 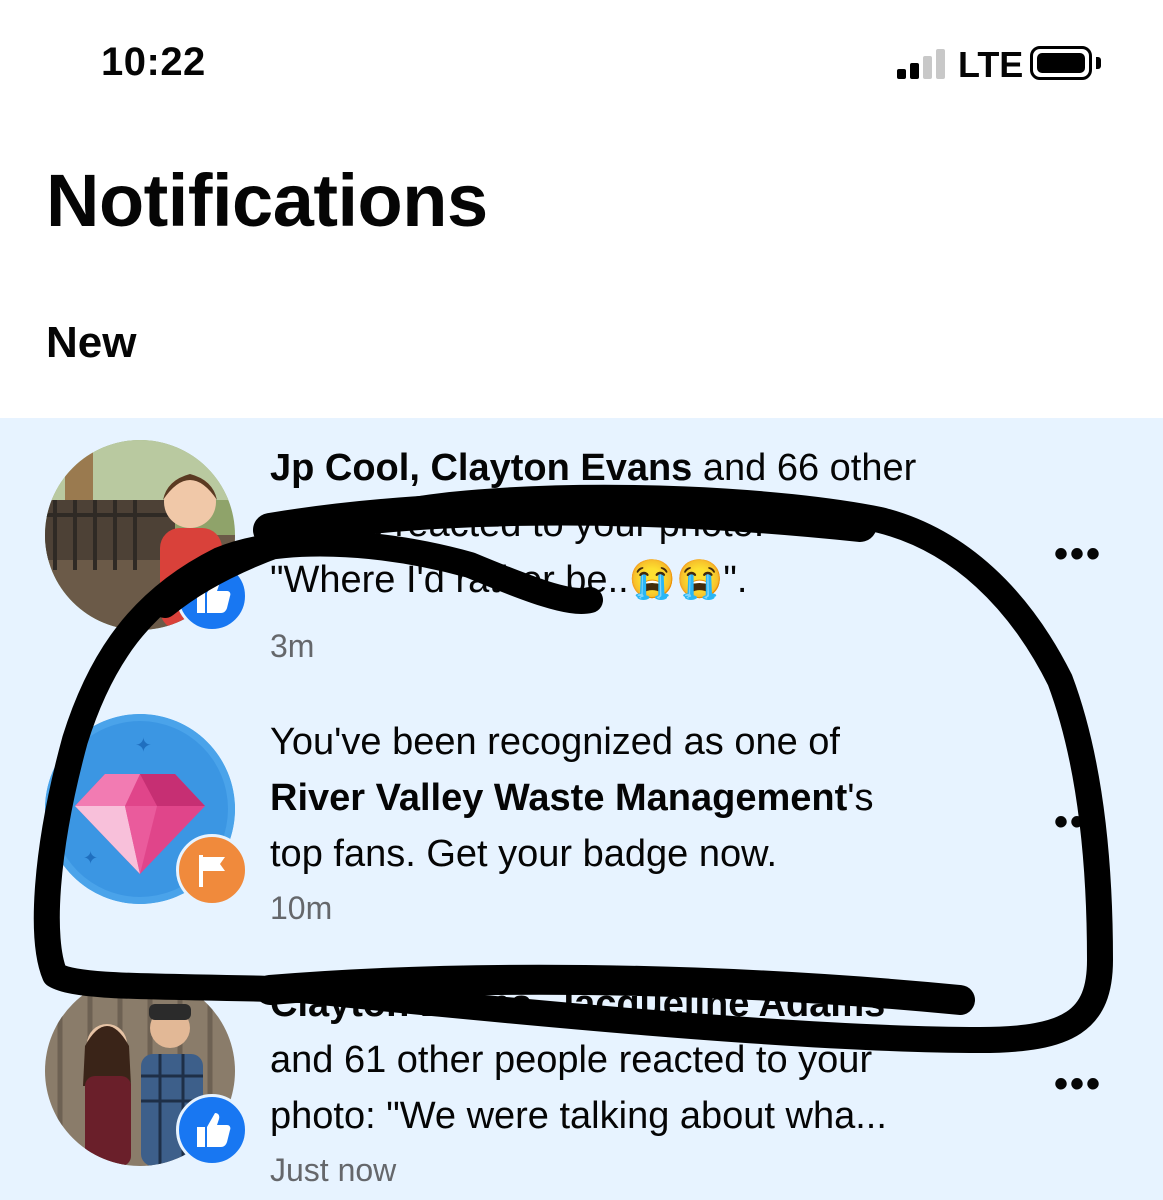 I want to click on notification-text-line: "Where I'd rather be.., so click(x=449, y=580).